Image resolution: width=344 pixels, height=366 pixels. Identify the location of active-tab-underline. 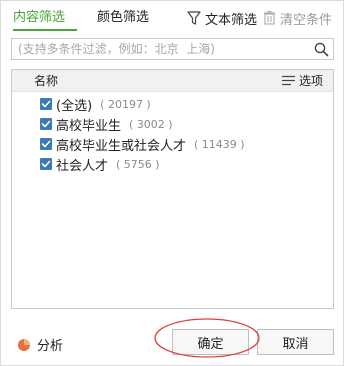
(45, 30).